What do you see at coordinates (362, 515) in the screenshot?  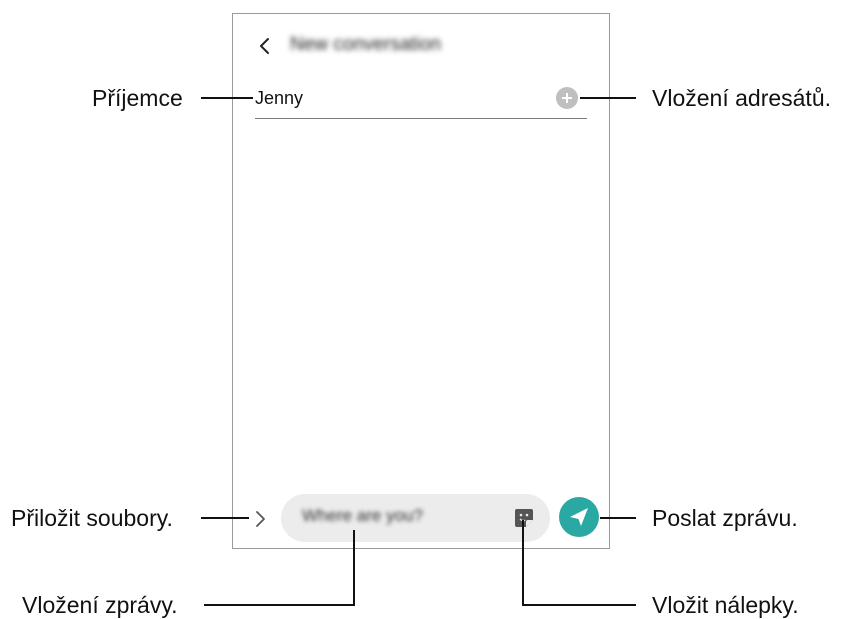 I see `message-input-text: Where are you?` at bounding box center [362, 515].